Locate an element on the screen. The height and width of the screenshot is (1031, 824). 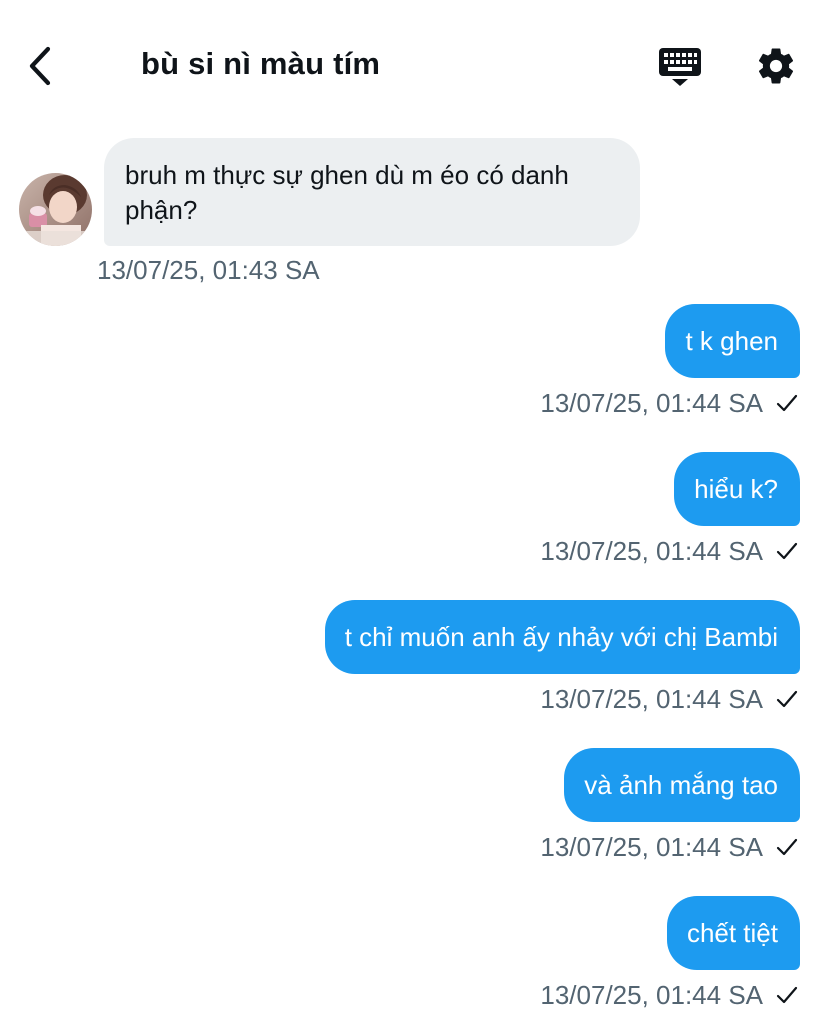
chevron-left-icon is located at coordinates (40, 66).